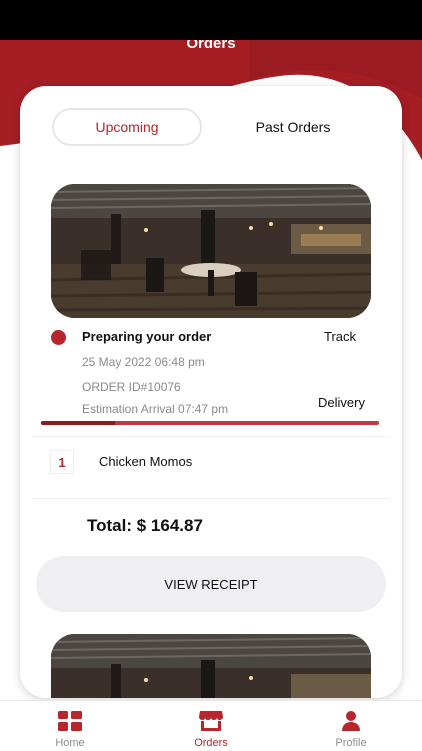 The height and width of the screenshot is (751, 422). Describe the element at coordinates (155, 409) in the screenshot. I see `estimated-arrival: Estimation Arrival 07:47 pm` at that location.